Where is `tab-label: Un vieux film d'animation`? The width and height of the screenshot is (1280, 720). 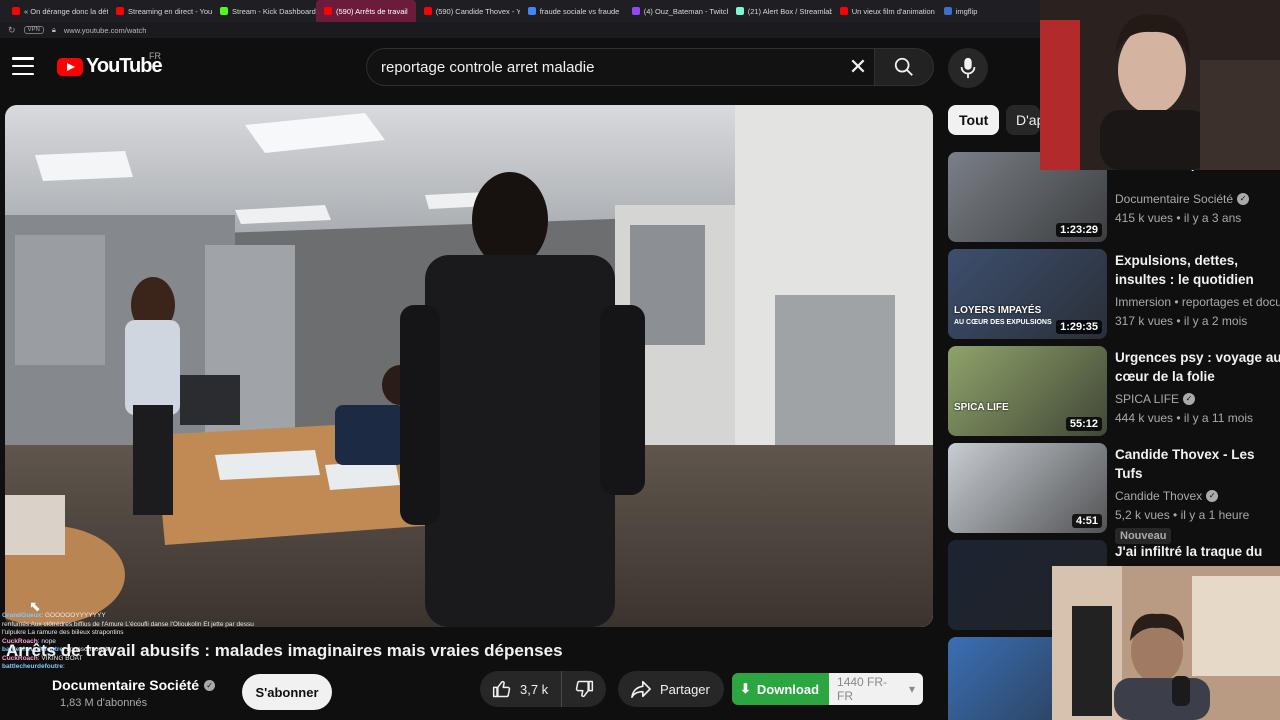
tab-label: Un vieux film d'animation is located at coordinates (893, 11).